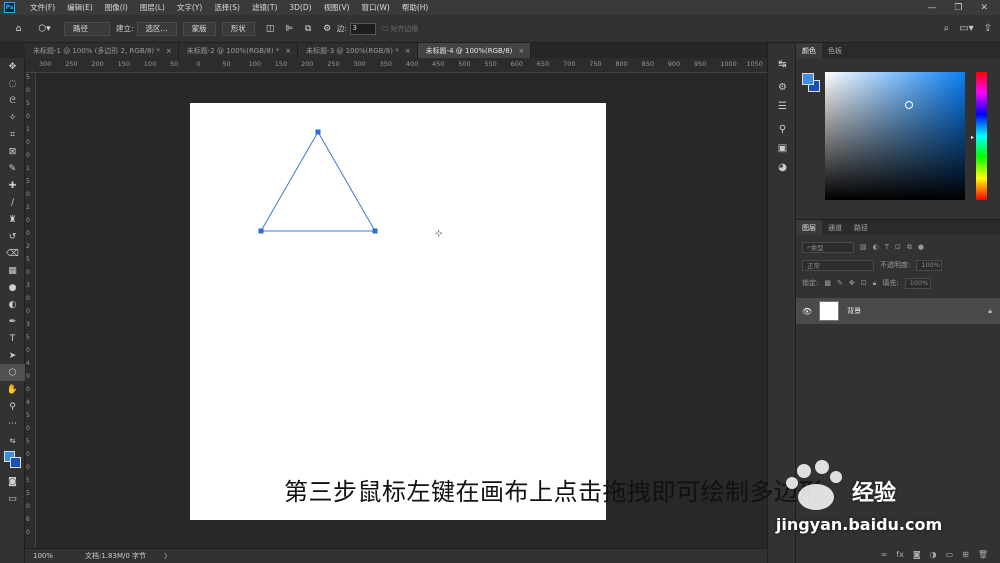 This screenshot has width=1000, height=563. Describe the element at coordinates (189, 7) in the screenshot. I see `menu-type: 文字(Y)` at that location.